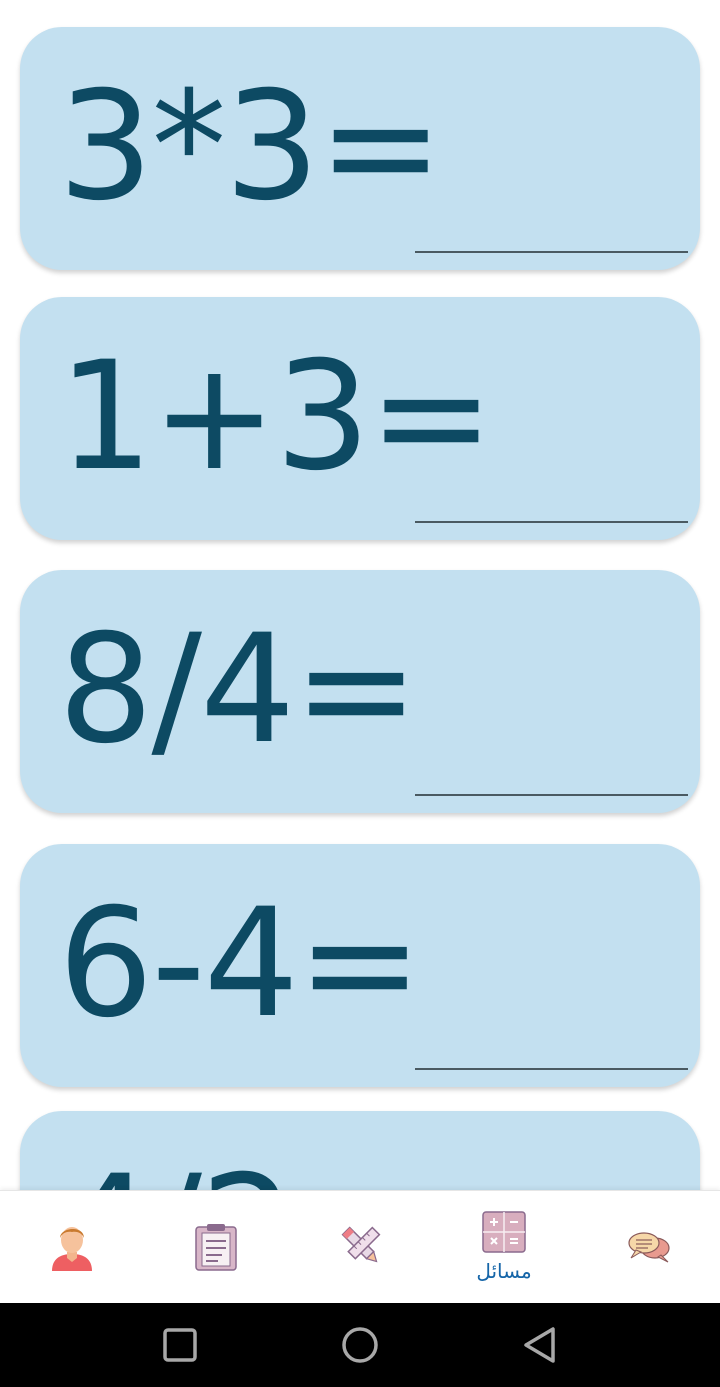 Image resolution: width=720 pixels, height=1387 pixels. What do you see at coordinates (240, 964) in the screenshot?
I see `problem-expression: 6-4=` at bounding box center [240, 964].